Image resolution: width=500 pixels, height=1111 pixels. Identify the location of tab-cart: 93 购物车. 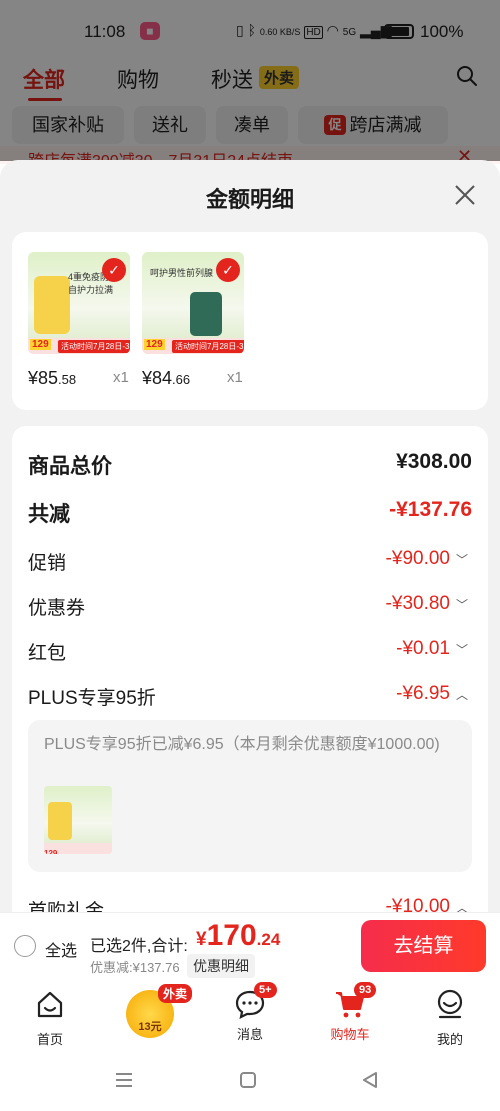
(350, 1012).